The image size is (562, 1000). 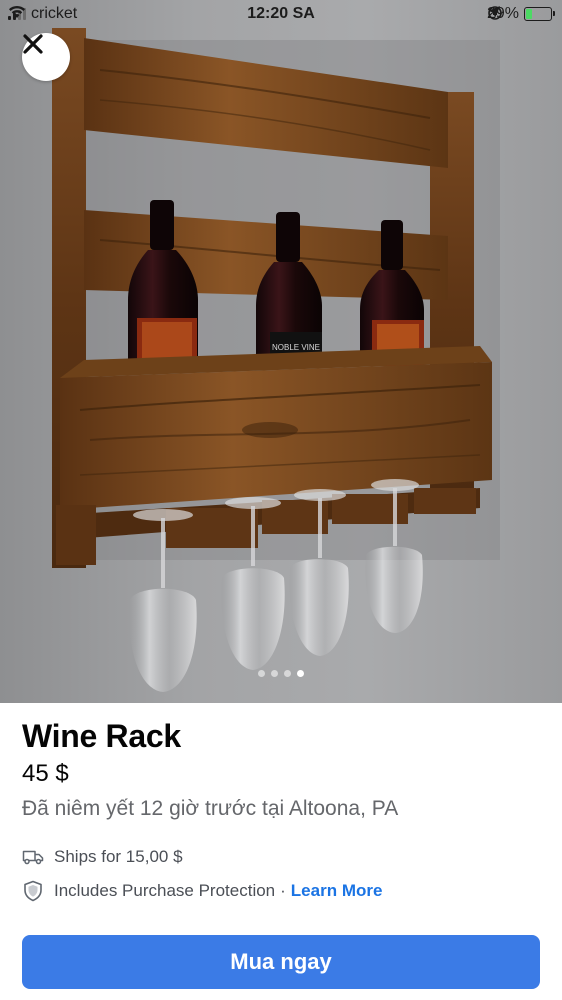 I want to click on battery-icon, so click(x=539, y=14).